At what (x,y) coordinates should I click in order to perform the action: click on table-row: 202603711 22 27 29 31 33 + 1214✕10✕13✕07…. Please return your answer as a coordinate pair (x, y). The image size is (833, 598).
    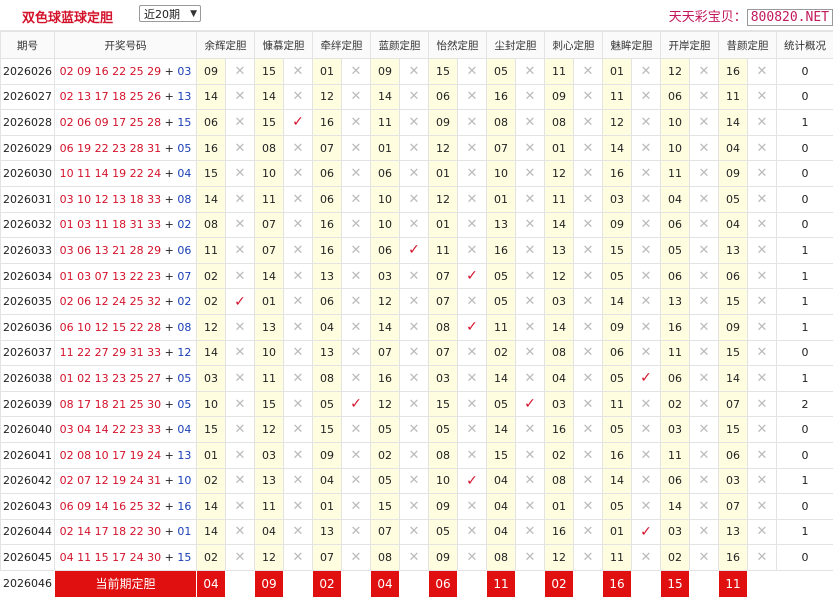
    Looking at the image, I should click on (417, 353).